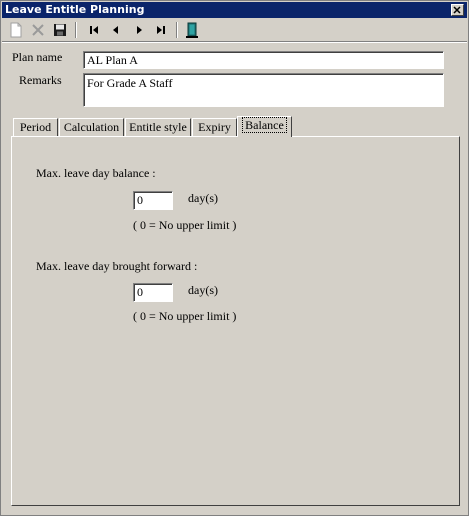 The width and height of the screenshot is (469, 516). I want to click on max-balance-hint: ( 0 = No upper limit ), so click(185, 225).